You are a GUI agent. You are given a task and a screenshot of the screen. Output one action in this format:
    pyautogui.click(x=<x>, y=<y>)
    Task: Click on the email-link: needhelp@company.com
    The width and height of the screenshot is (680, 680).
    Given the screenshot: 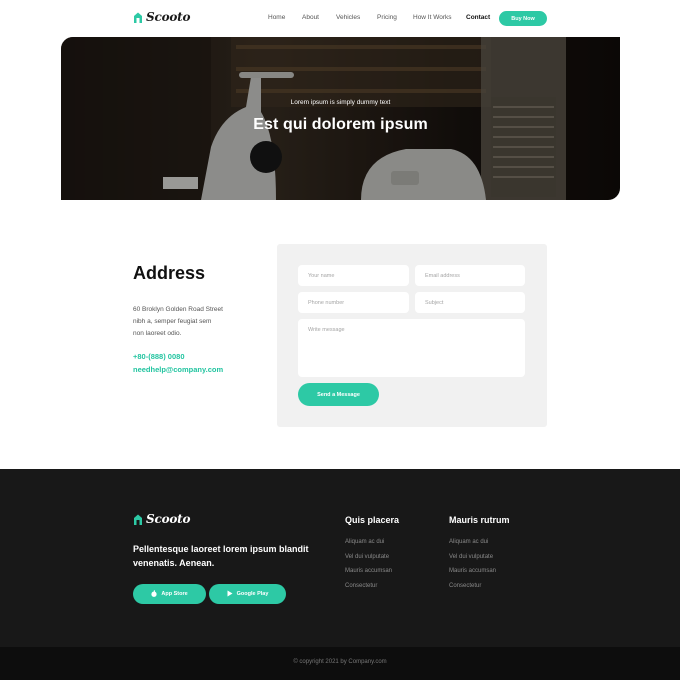 What is the action you would take?
    pyautogui.click(x=178, y=369)
    